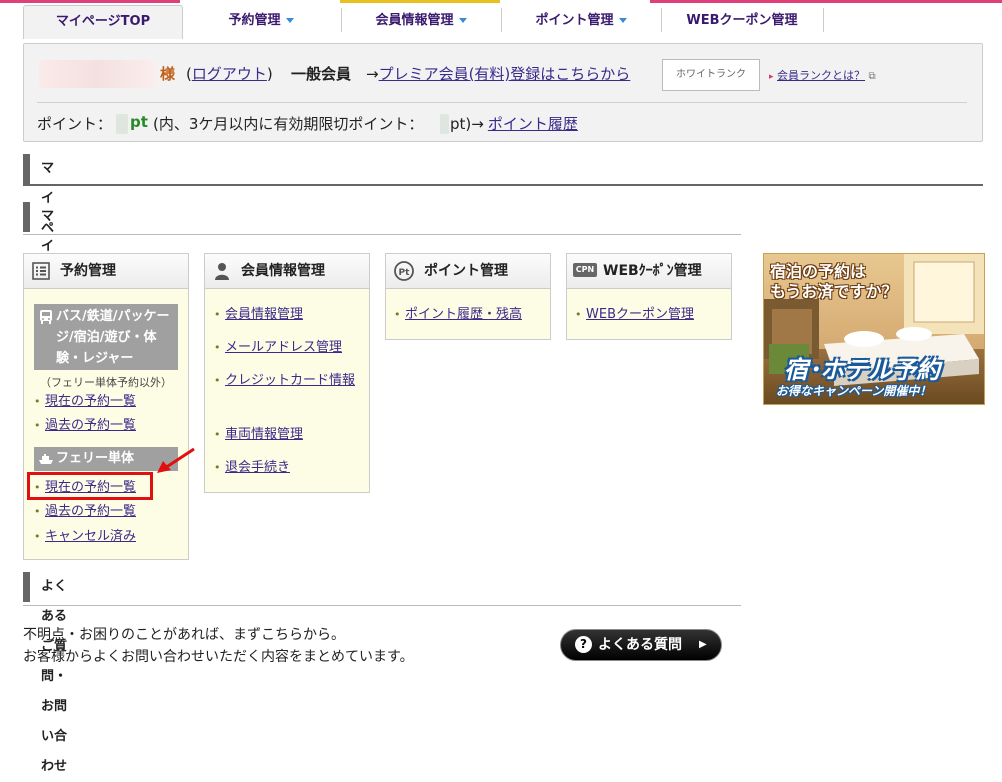 This screenshot has height=782, width=1002. I want to click on nav-tab-reservation: 予約管理, so click(261, 21).